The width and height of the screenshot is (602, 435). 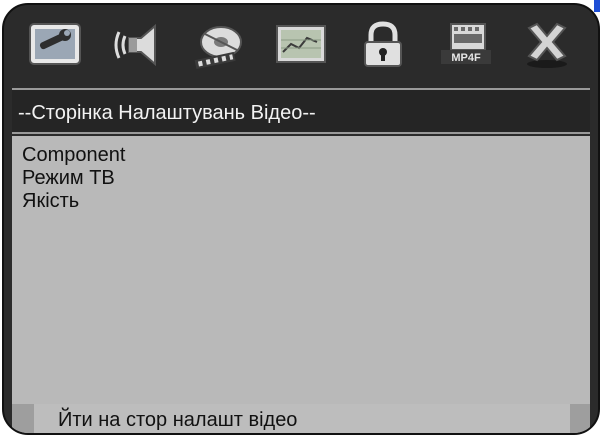 I want to click on footer-right-cap, so click(x=580, y=418).